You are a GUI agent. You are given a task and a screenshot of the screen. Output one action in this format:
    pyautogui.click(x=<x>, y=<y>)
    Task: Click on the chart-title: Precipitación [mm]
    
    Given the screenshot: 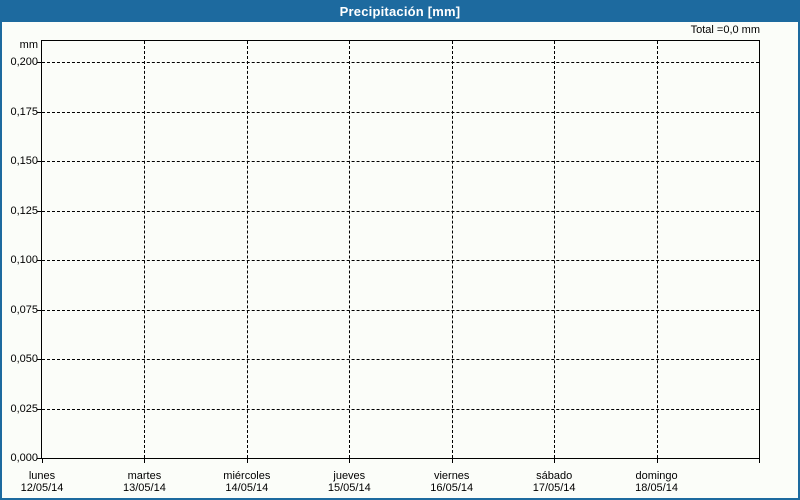 What is the action you would take?
    pyautogui.click(x=400, y=11)
    